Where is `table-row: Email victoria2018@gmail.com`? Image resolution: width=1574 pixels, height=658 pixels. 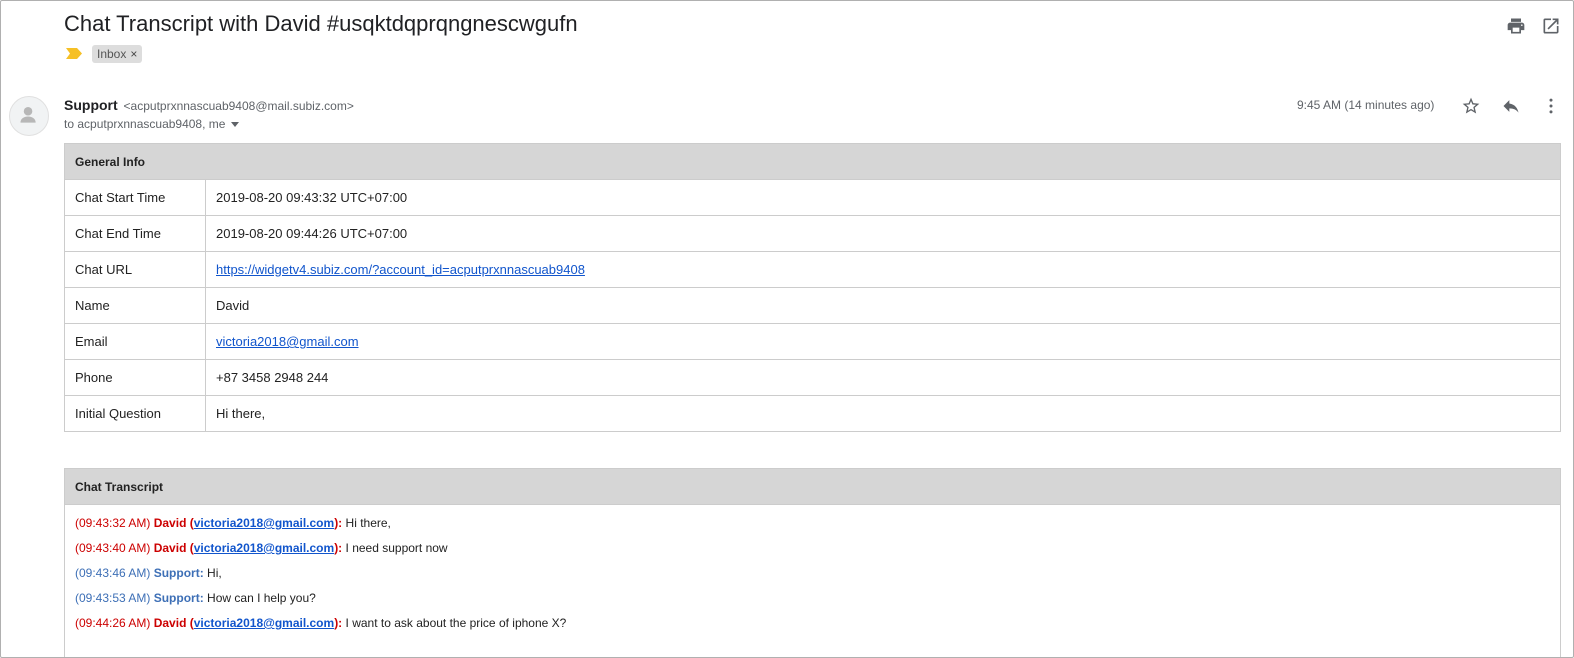 table-row: Email victoria2018@gmail.com is located at coordinates (812, 341).